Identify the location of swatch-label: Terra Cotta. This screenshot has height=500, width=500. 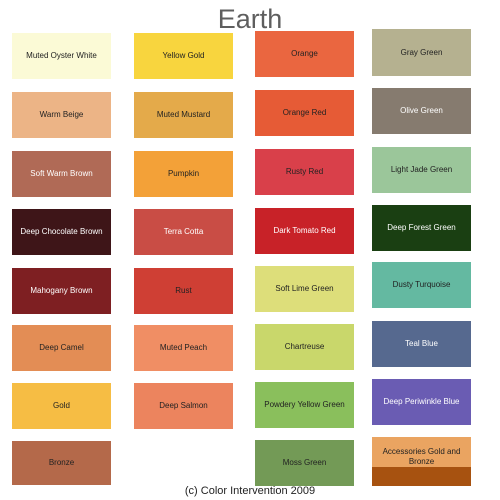
(183, 231).